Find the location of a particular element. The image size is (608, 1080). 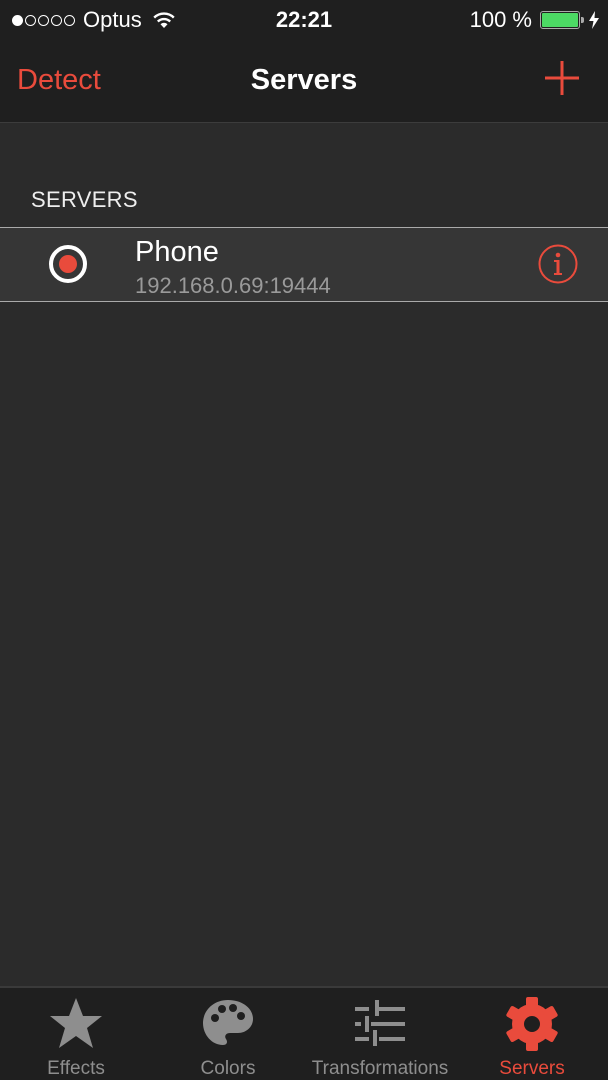

status-bar: Optus 22:21 100 % is located at coordinates (304, 20).